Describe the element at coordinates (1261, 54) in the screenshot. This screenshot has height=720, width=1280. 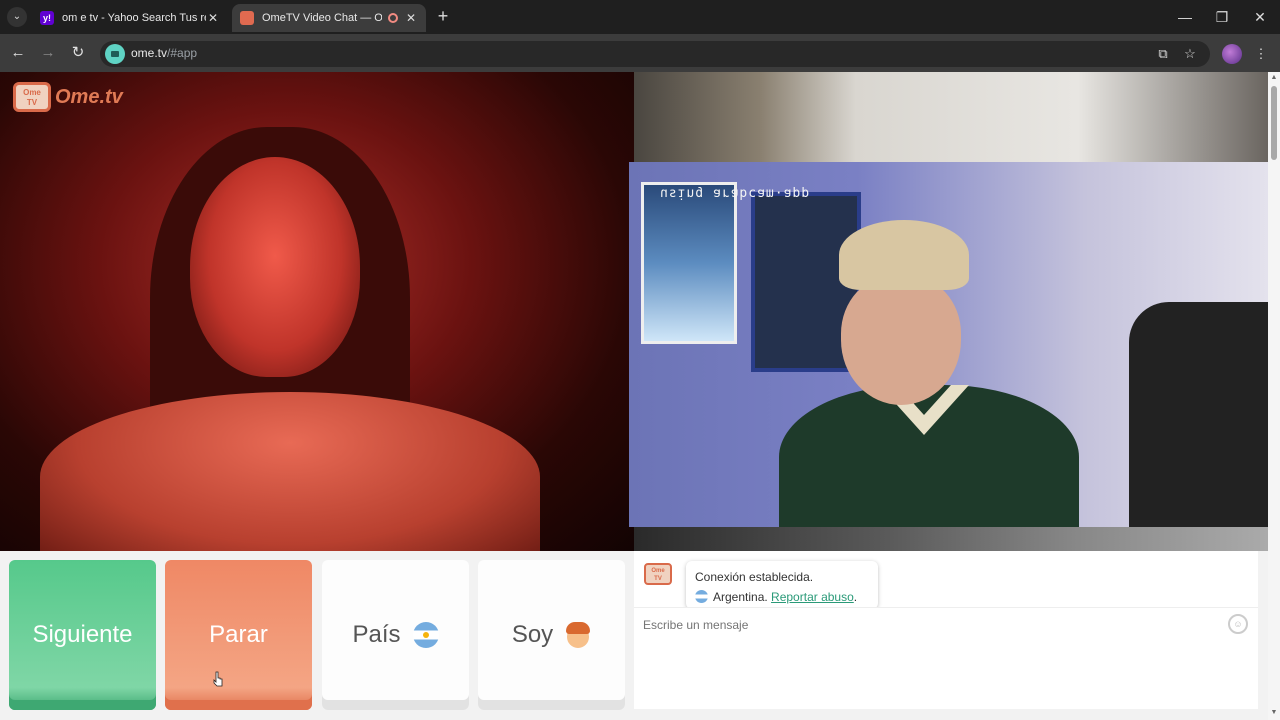
I see `browser-menu-icon: ⋮` at that location.